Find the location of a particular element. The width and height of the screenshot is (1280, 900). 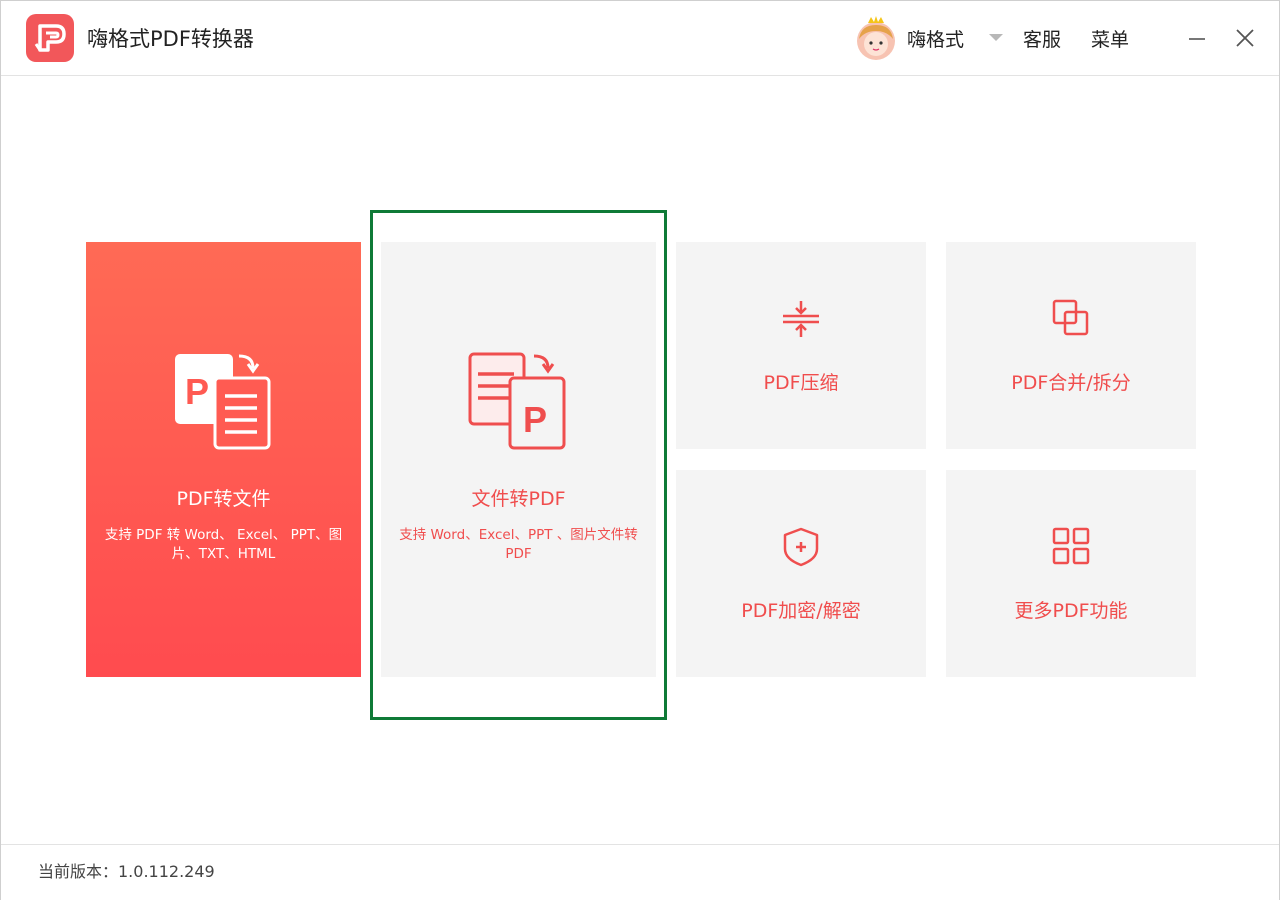

close-button is located at coordinates (1245, 38).